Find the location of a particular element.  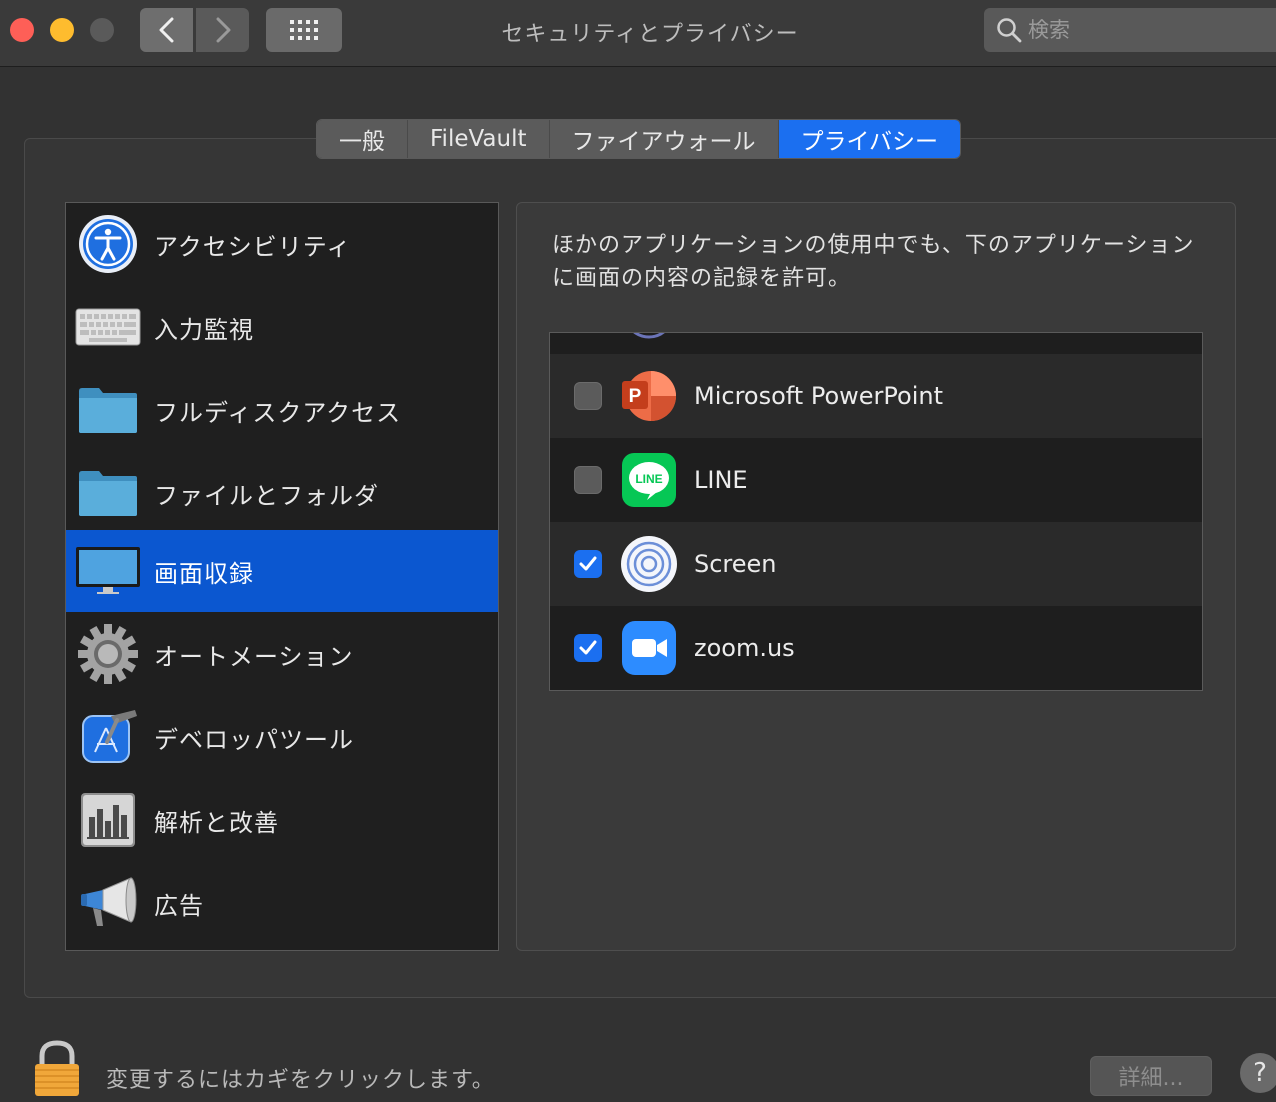

search-input is located at coordinates (1128, 30).